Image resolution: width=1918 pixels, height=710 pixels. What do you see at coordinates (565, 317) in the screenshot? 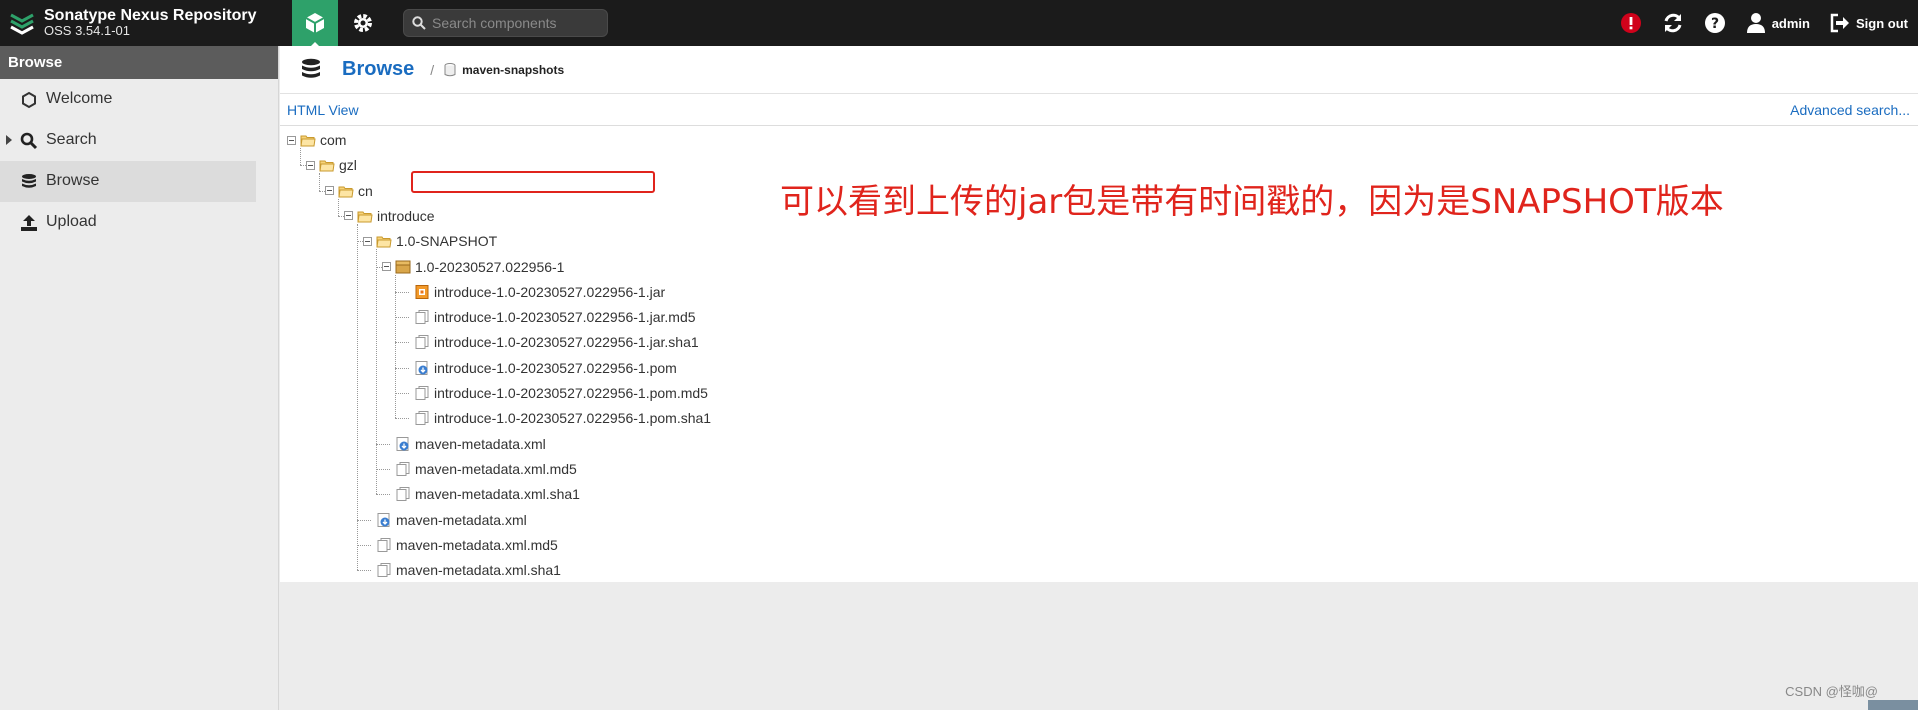
I see `tree-node-label: introduce-1.0-20230527.022956-1.jar.md5` at bounding box center [565, 317].